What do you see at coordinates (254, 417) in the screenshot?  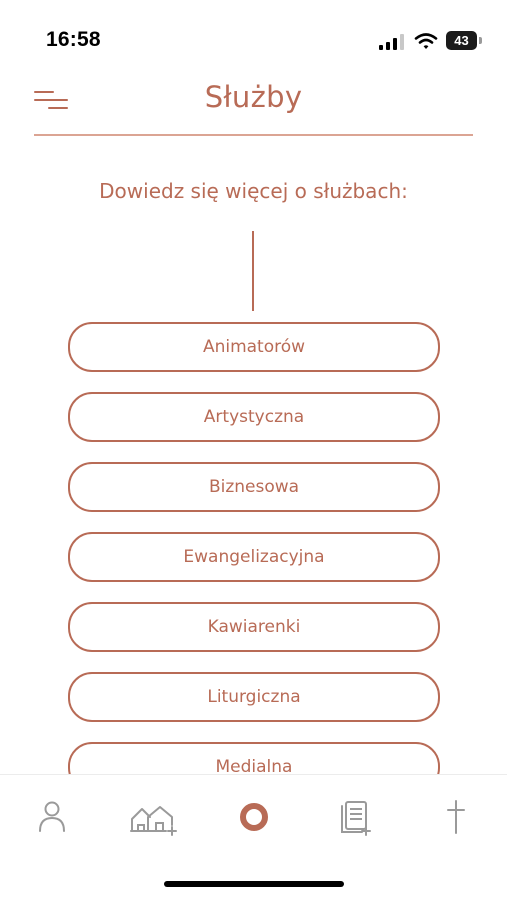 I see `service-button-artystyczna: Artystyczna` at bounding box center [254, 417].